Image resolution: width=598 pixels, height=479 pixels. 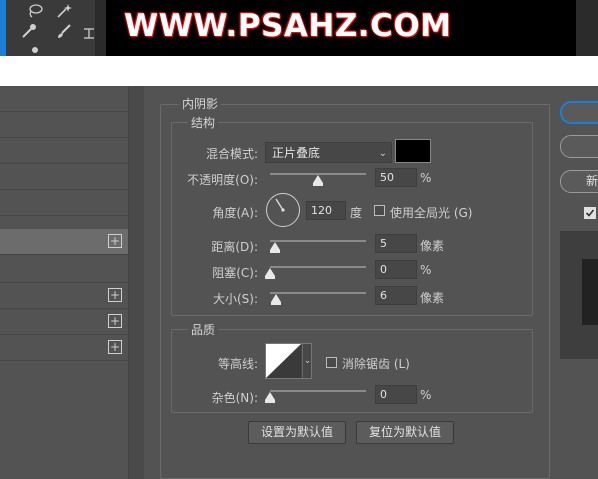 What do you see at coordinates (432, 246) in the screenshot?
I see `distance-unit: 像素` at bounding box center [432, 246].